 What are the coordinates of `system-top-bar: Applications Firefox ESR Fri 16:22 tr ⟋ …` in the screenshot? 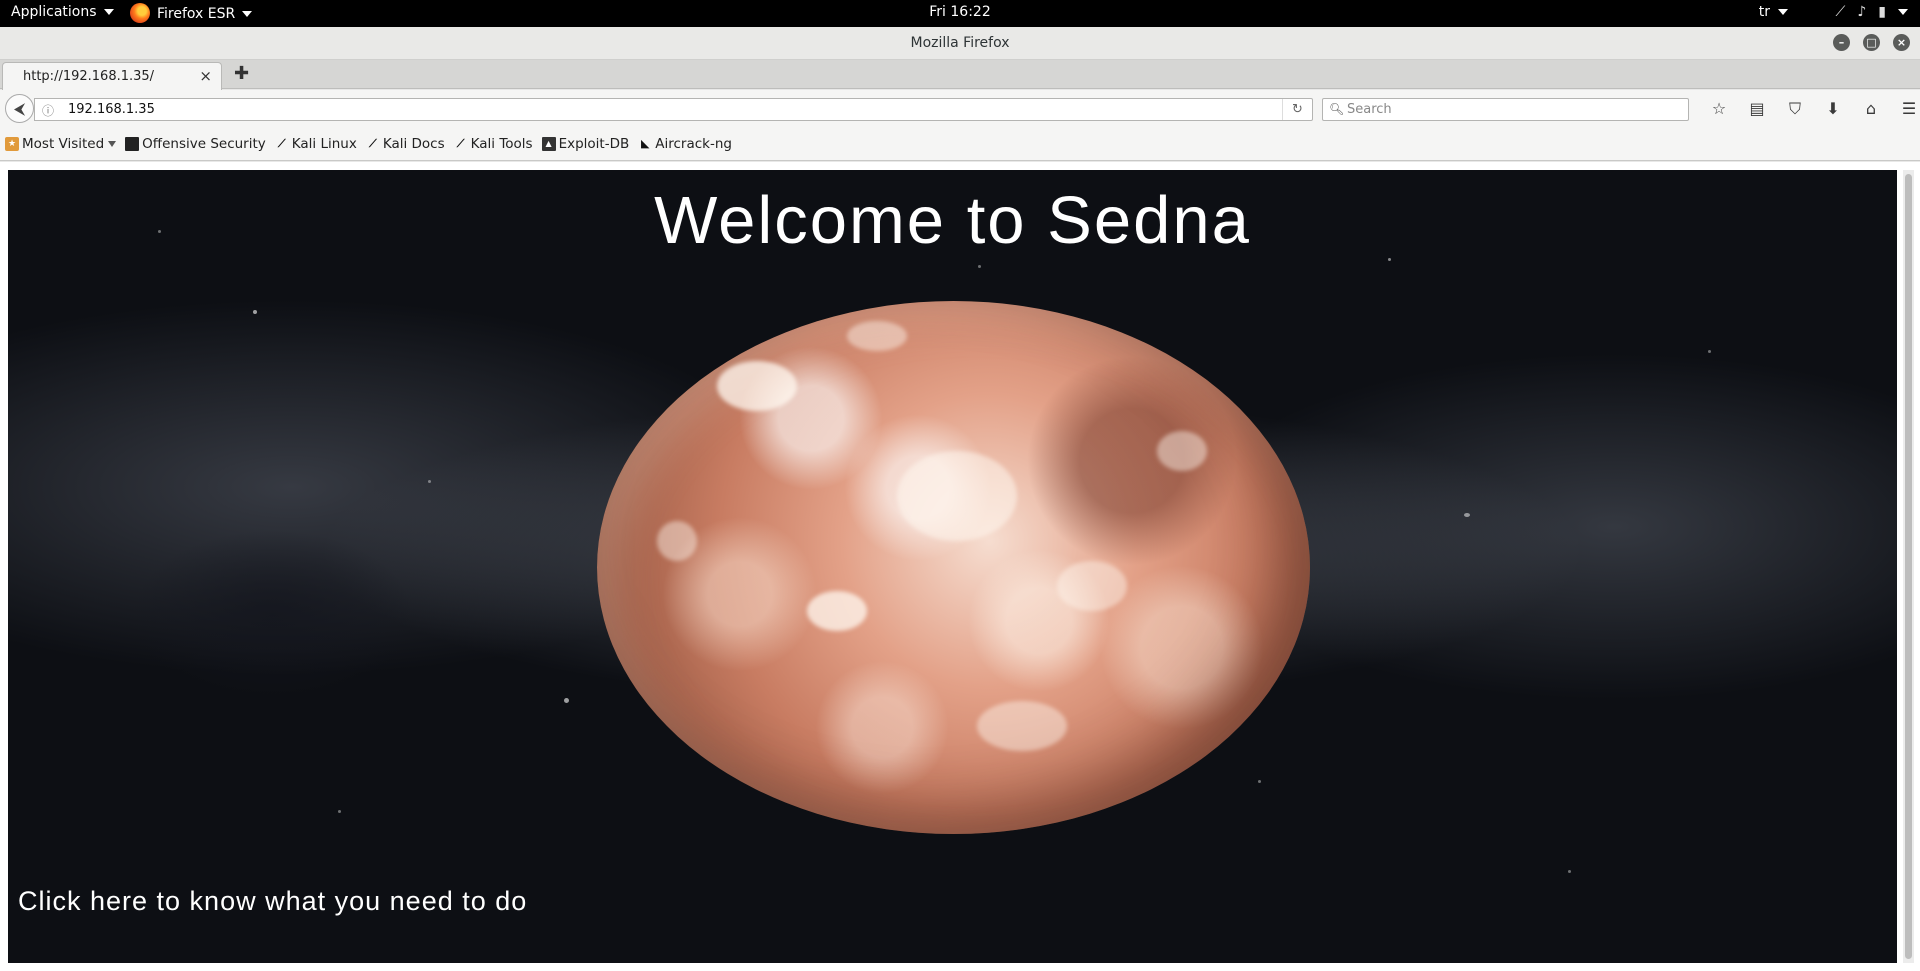 It's located at (960, 13).